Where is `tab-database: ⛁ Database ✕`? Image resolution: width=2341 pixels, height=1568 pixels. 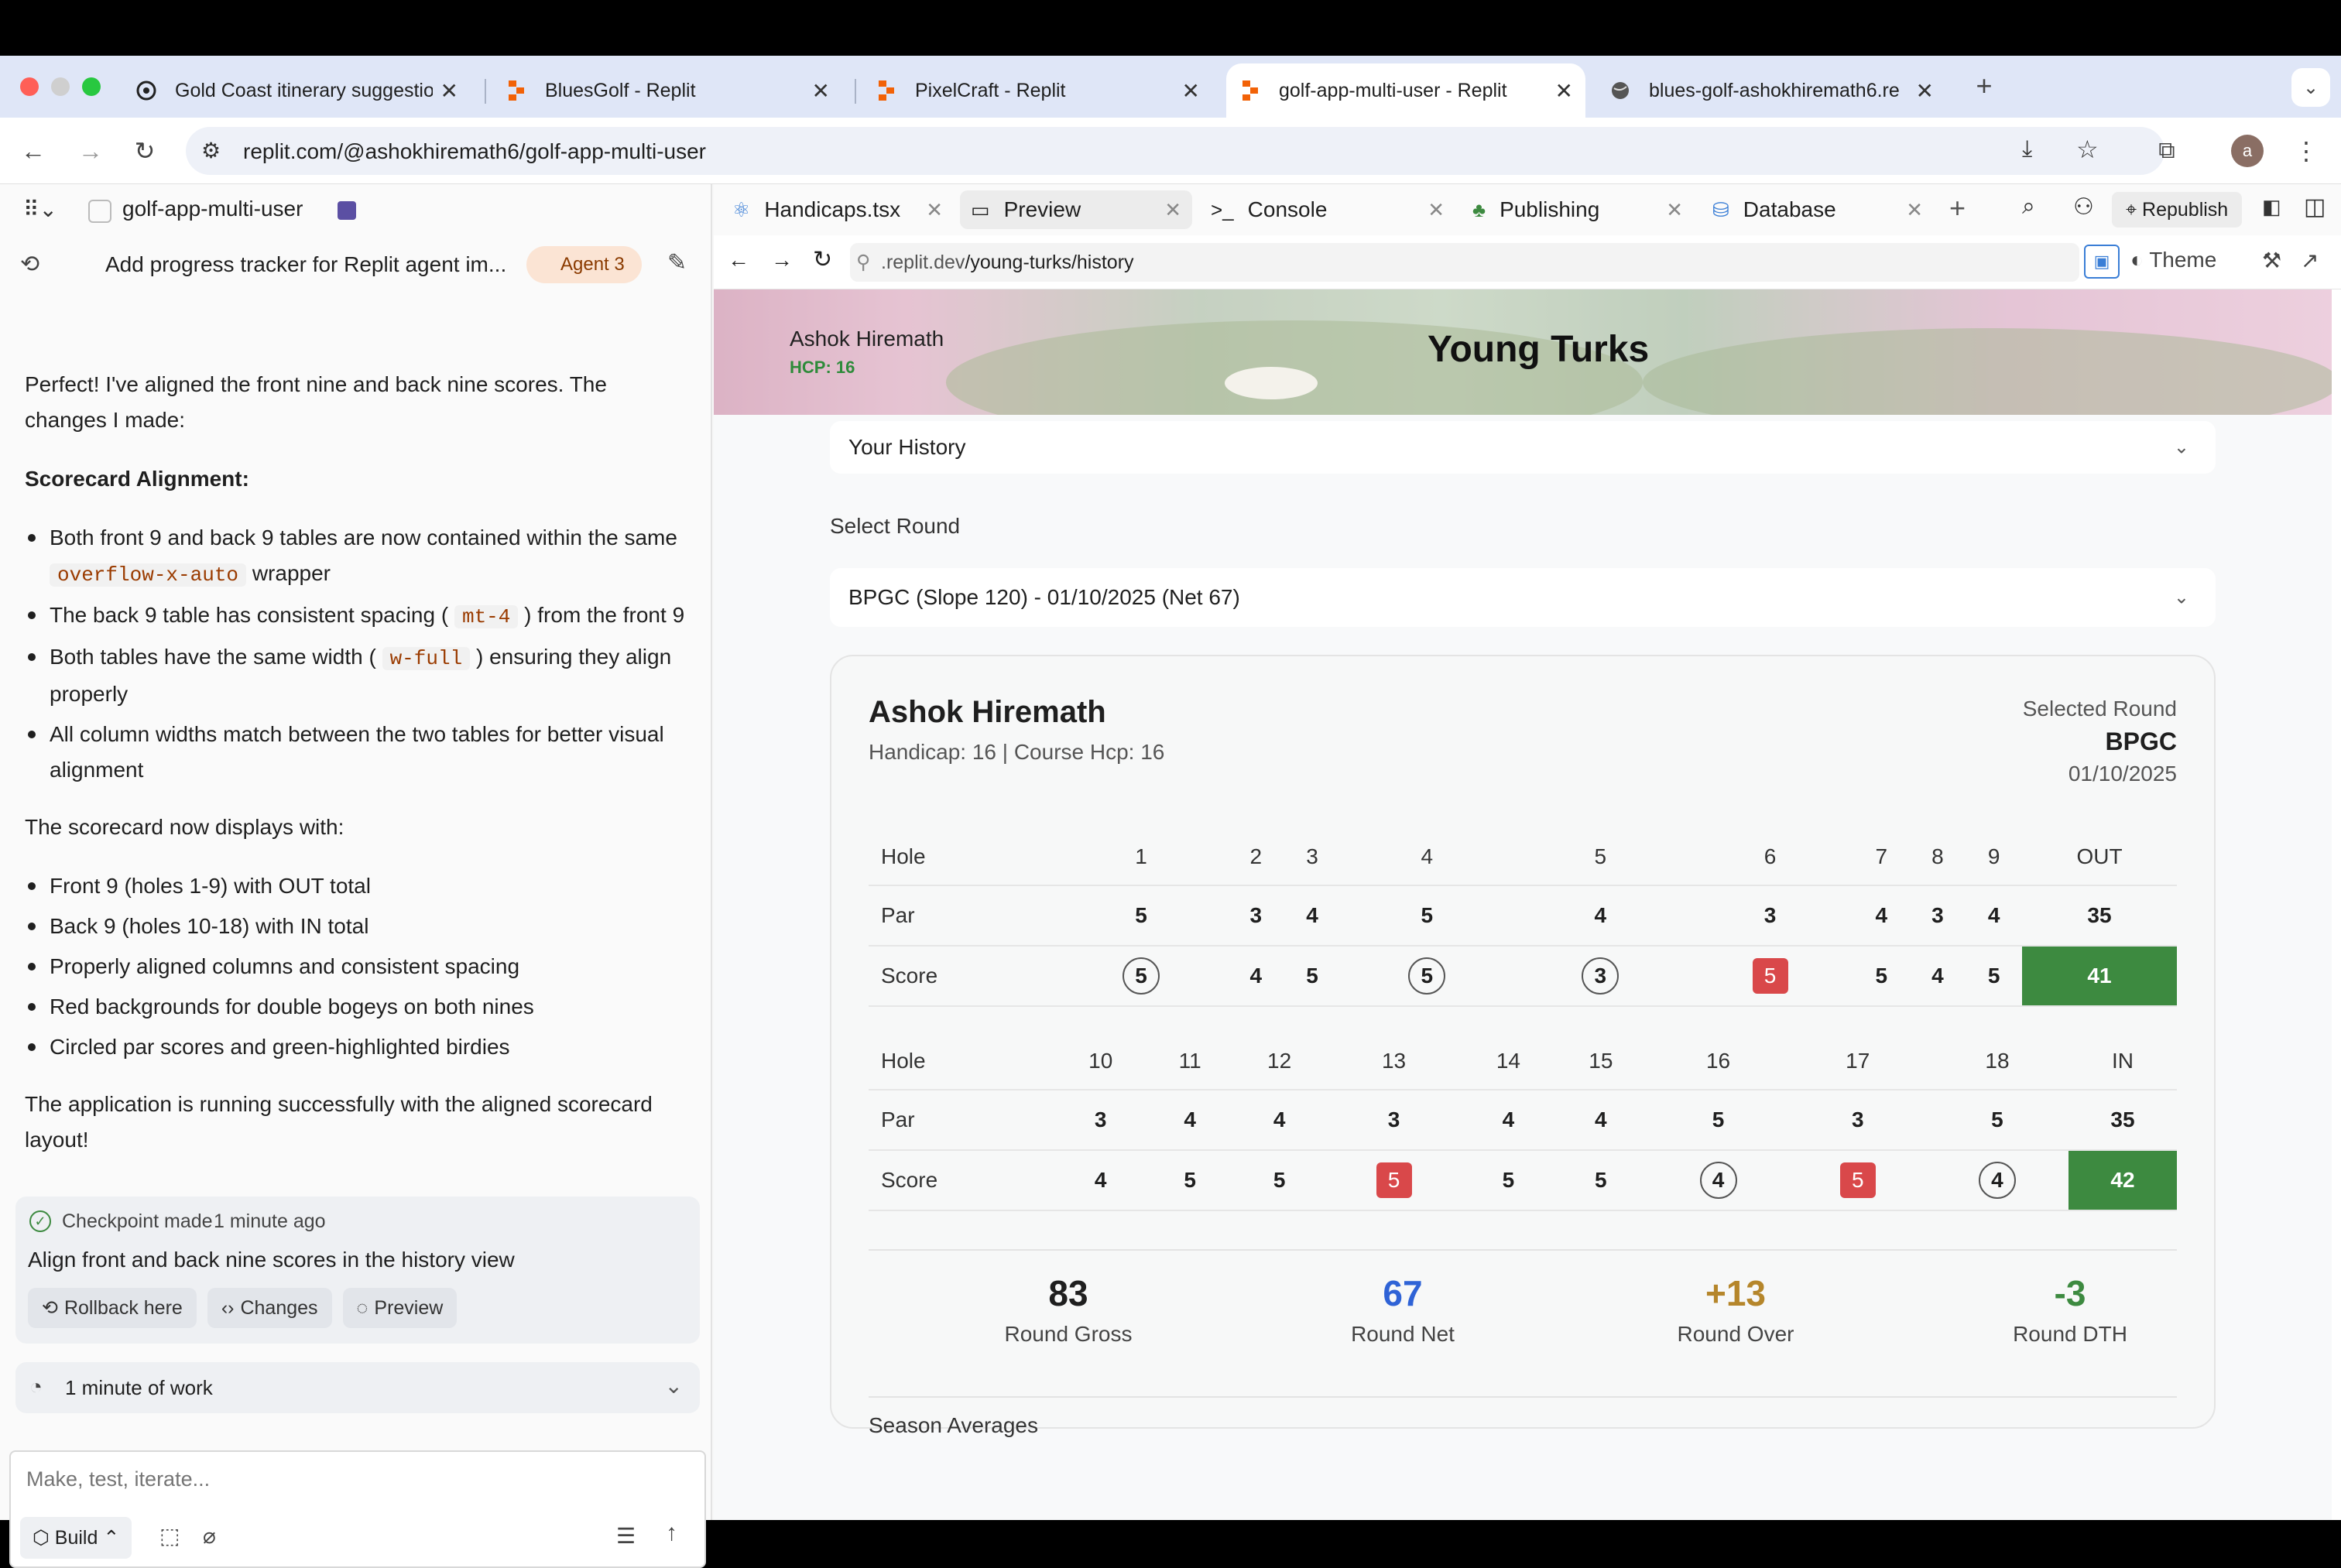 tab-database: ⛁ Database ✕ is located at coordinates (1818, 209).